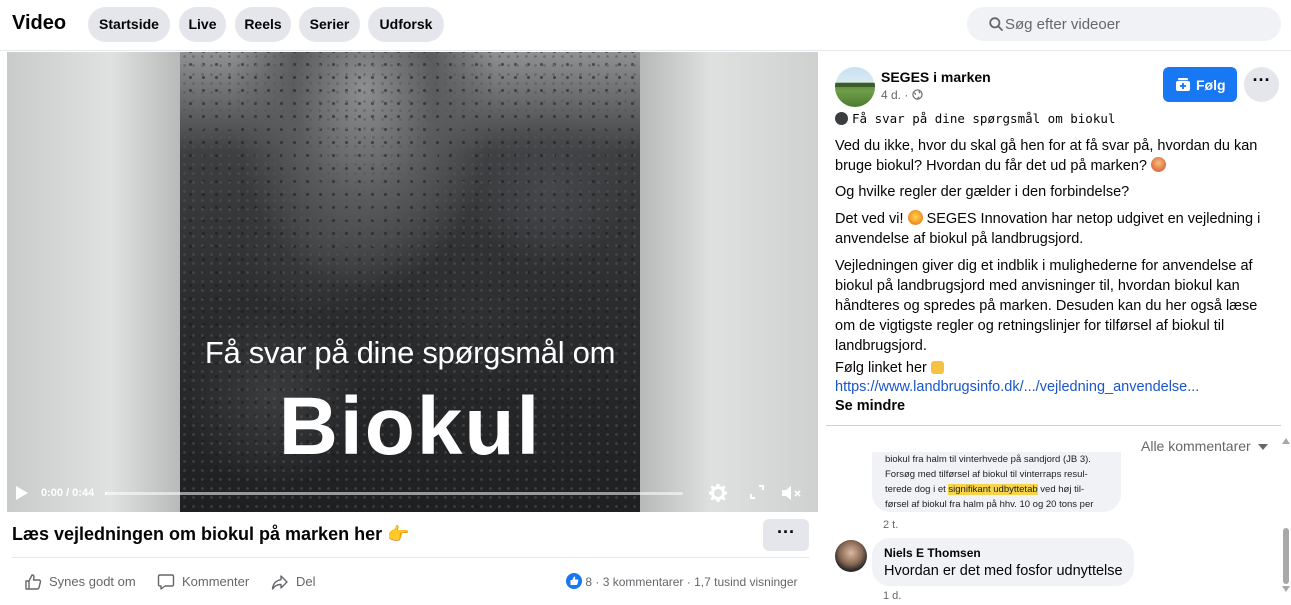 The height and width of the screenshot is (605, 1291). Describe the element at coordinates (92, 581) in the screenshot. I see `like-label: Synes godt om` at that location.